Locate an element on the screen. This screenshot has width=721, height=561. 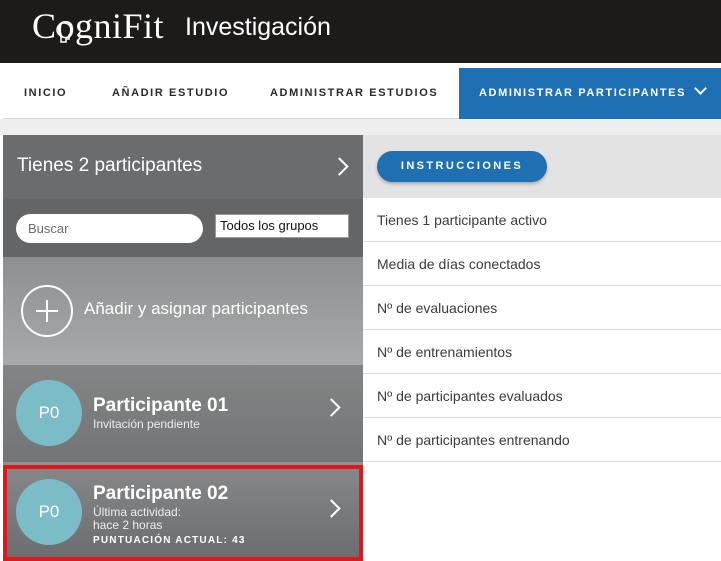
search-input is located at coordinates (109, 228).